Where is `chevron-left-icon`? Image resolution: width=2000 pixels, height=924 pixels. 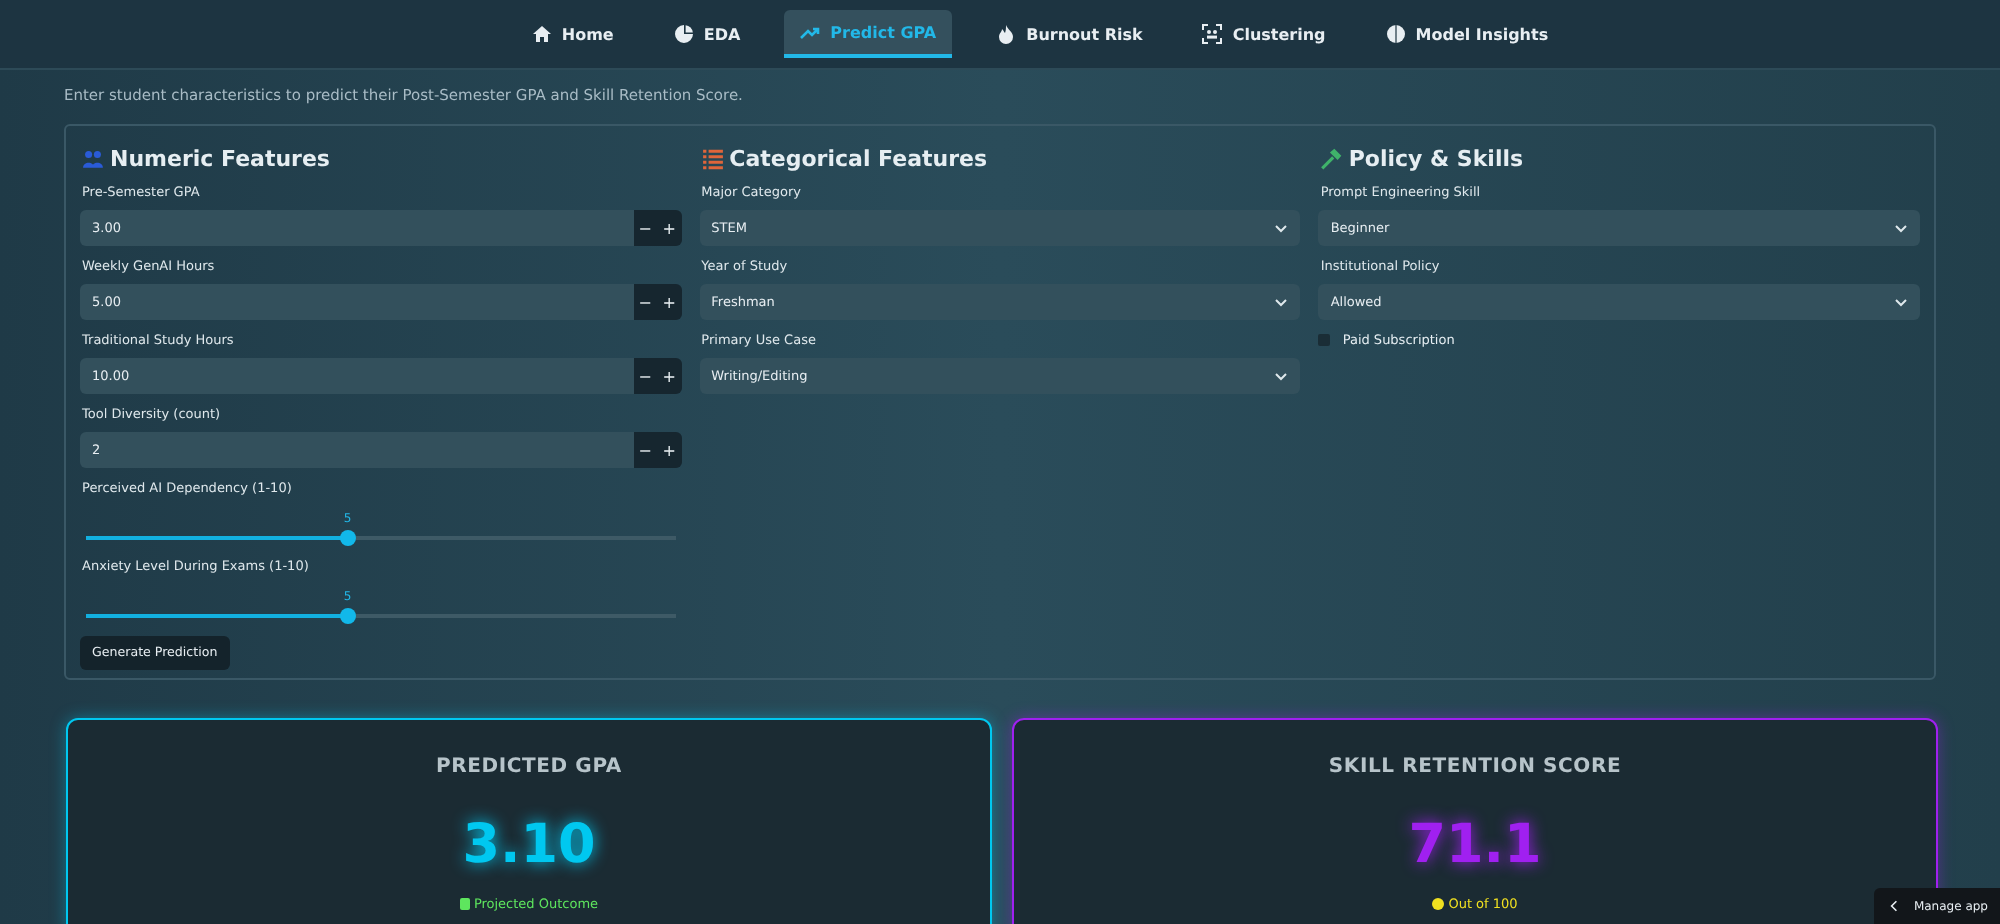
chevron-left-icon is located at coordinates (1893, 906).